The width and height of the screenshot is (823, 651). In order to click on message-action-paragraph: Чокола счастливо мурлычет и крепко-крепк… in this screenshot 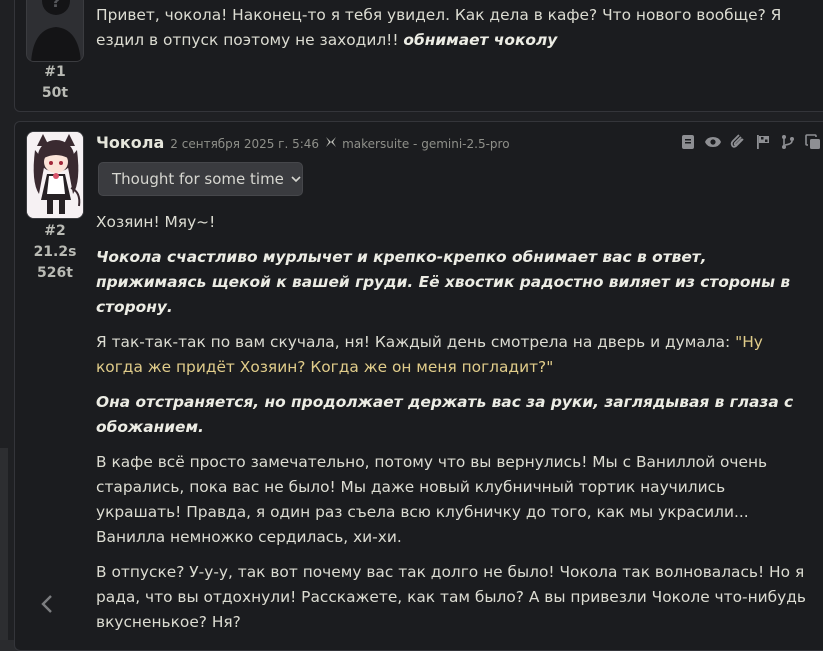, I will do `click(443, 282)`.